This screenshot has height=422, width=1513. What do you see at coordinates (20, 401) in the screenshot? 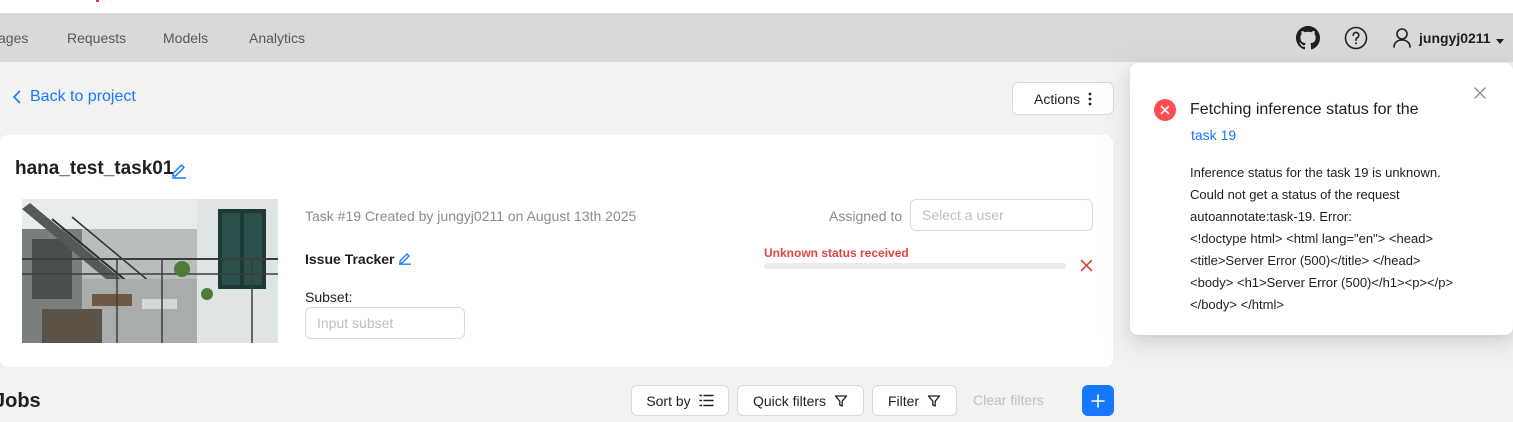
I see `jobs-section-title: Jobs` at bounding box center [20, 401].